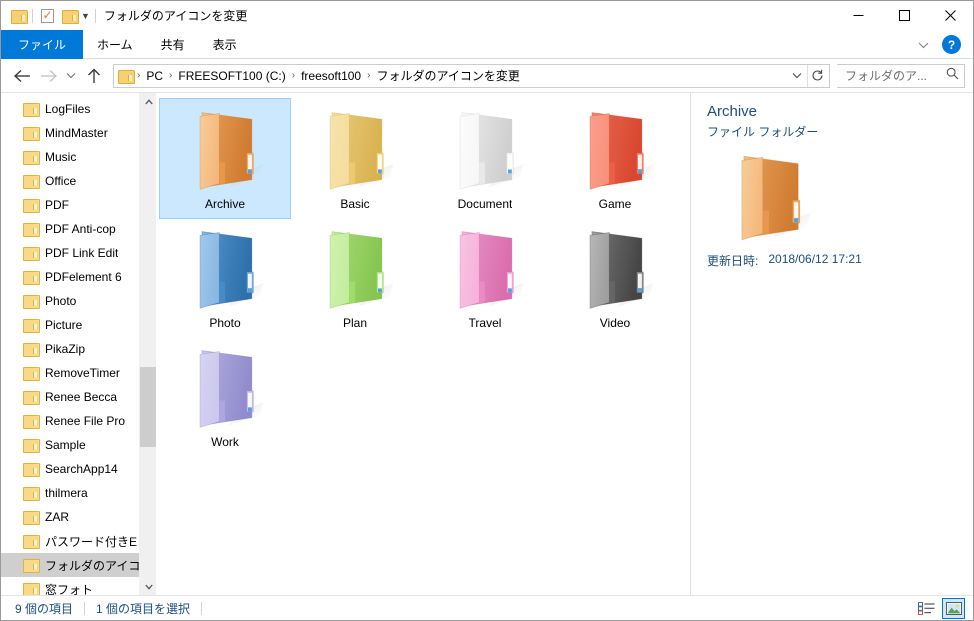 The height and width of the screenshot is (621, 974). What do you see at coordinates (615, 277) in the screenshot?
I see `file-item: Video` at bounding box center [615, 277].